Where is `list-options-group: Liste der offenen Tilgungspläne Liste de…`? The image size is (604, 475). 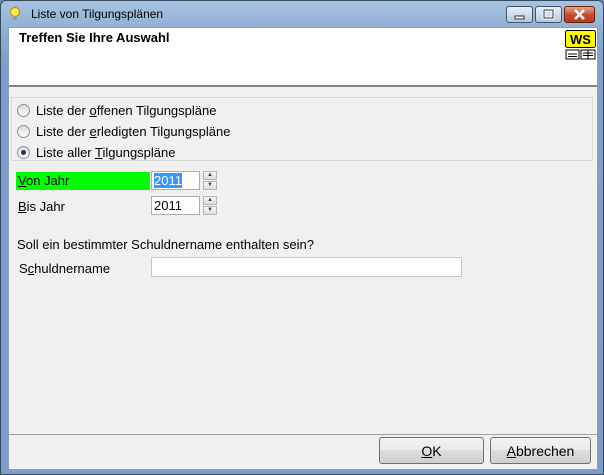
list-options-group: Liste der offenen Tilgungspläne Liste de… is located at coordinates (302, 129).